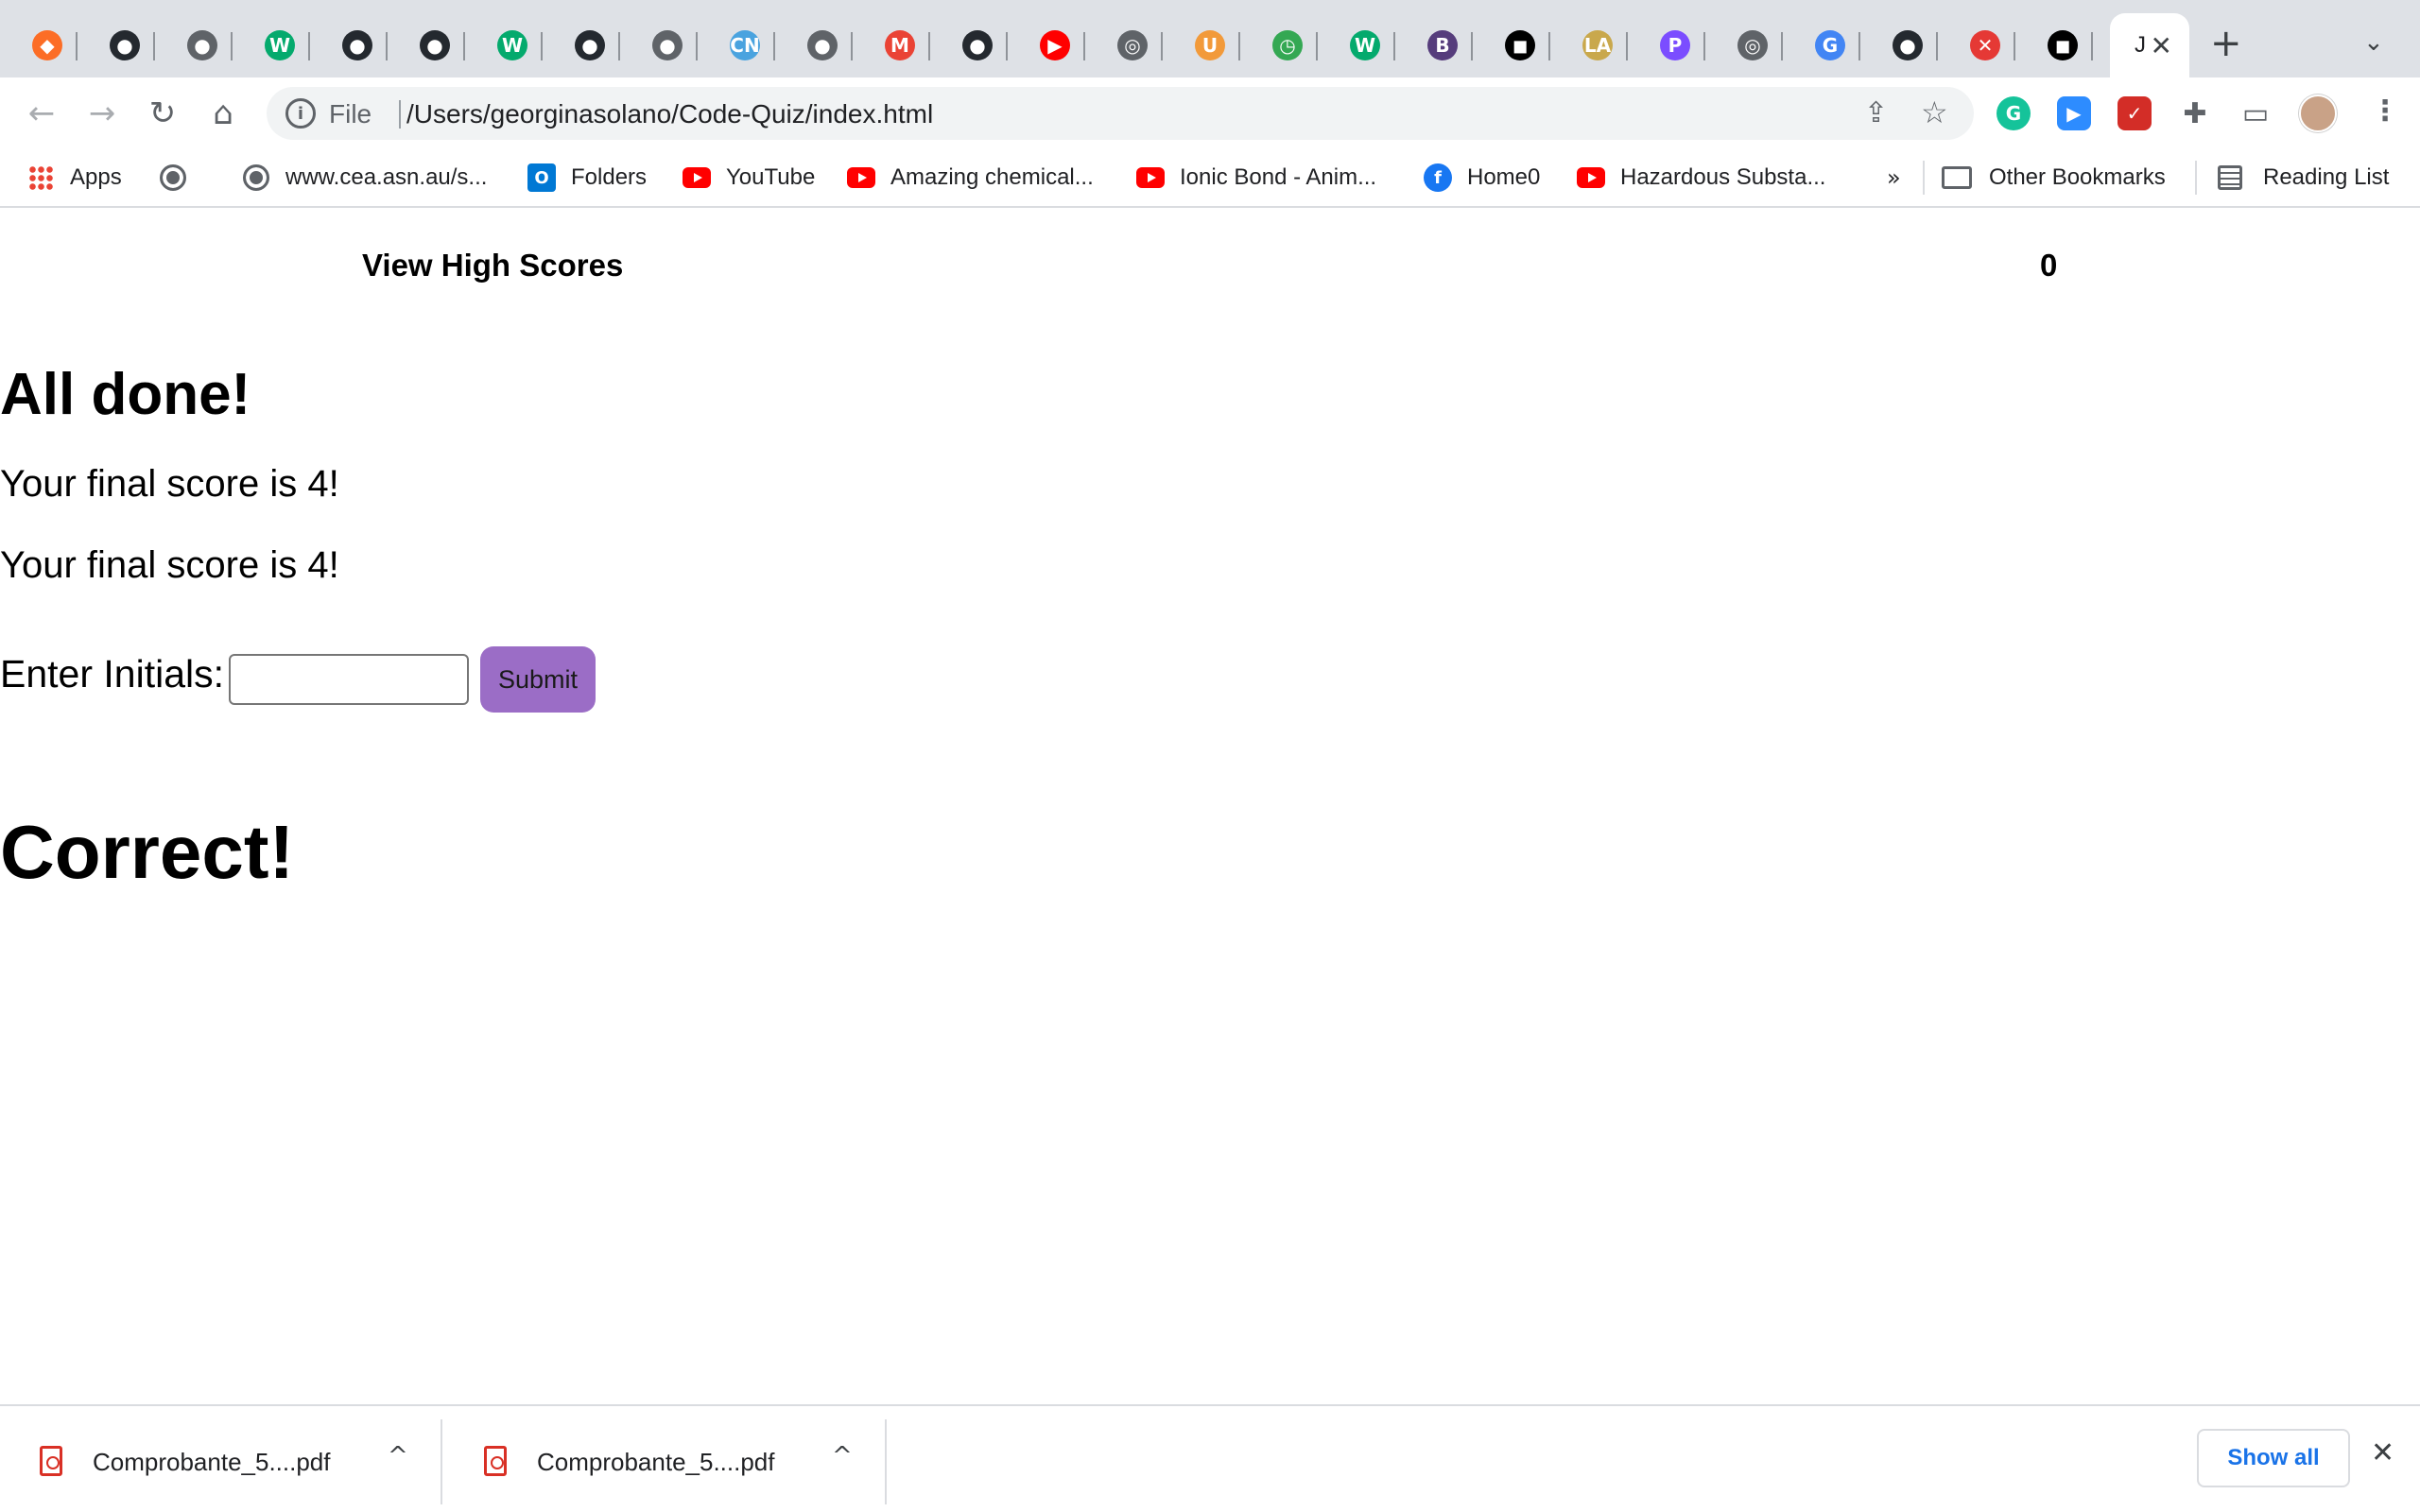 This screenshot has width=2420, height=1512. I want to click on menu-icon: ⋮, so click(2385, 111).